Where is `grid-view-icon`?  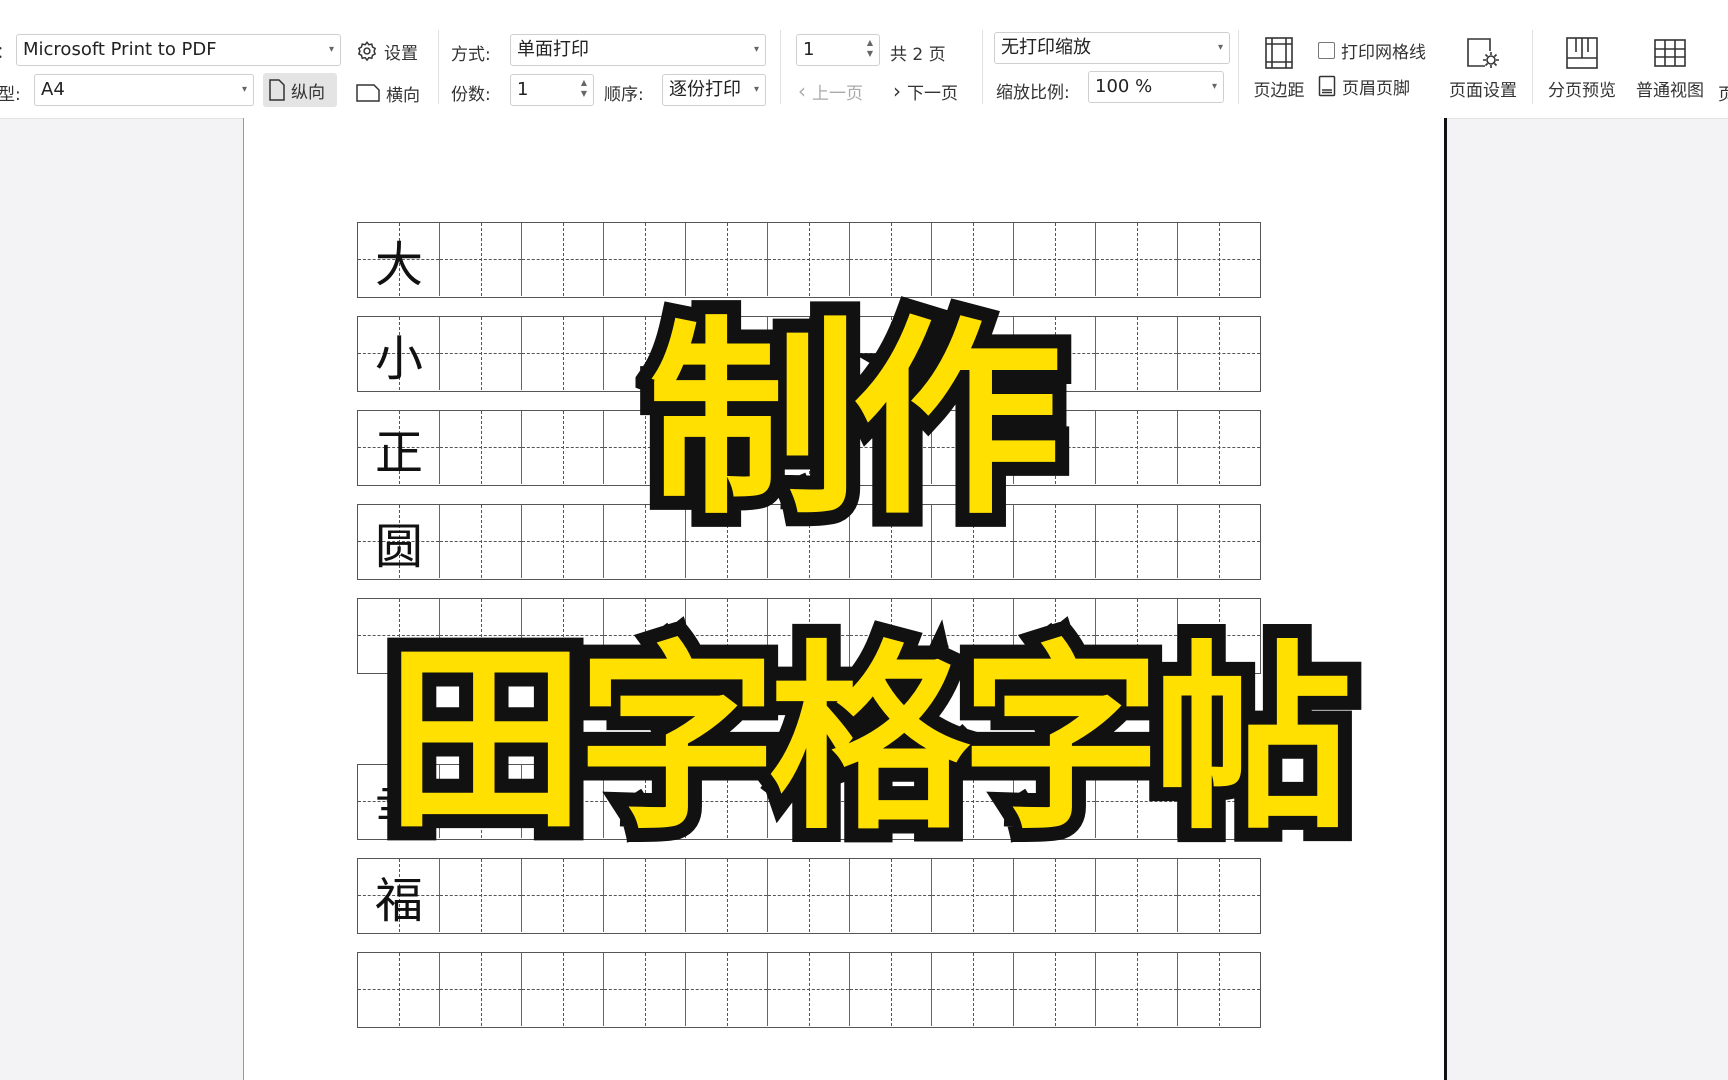
grid-view-icon is located at coordinates (1670, 53).